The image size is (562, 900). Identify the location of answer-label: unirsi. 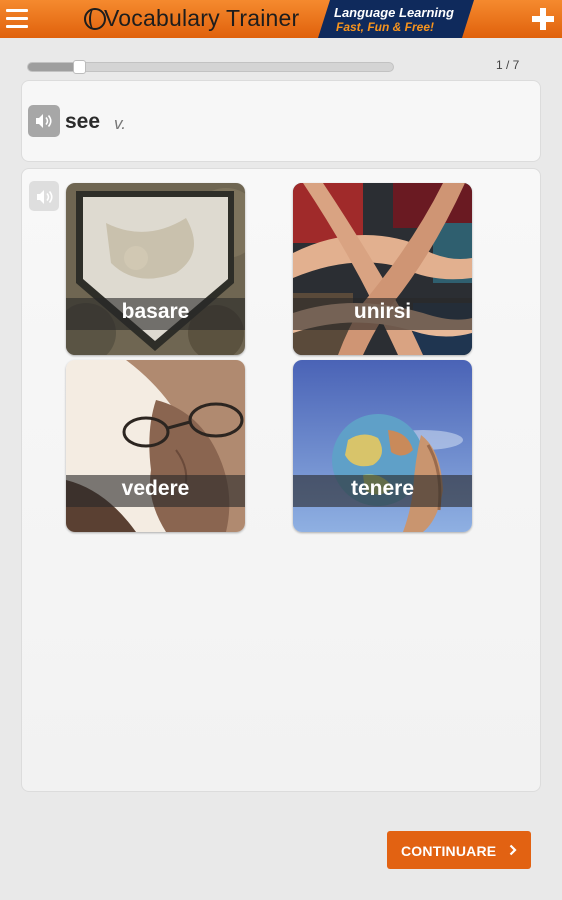
(382, 311).